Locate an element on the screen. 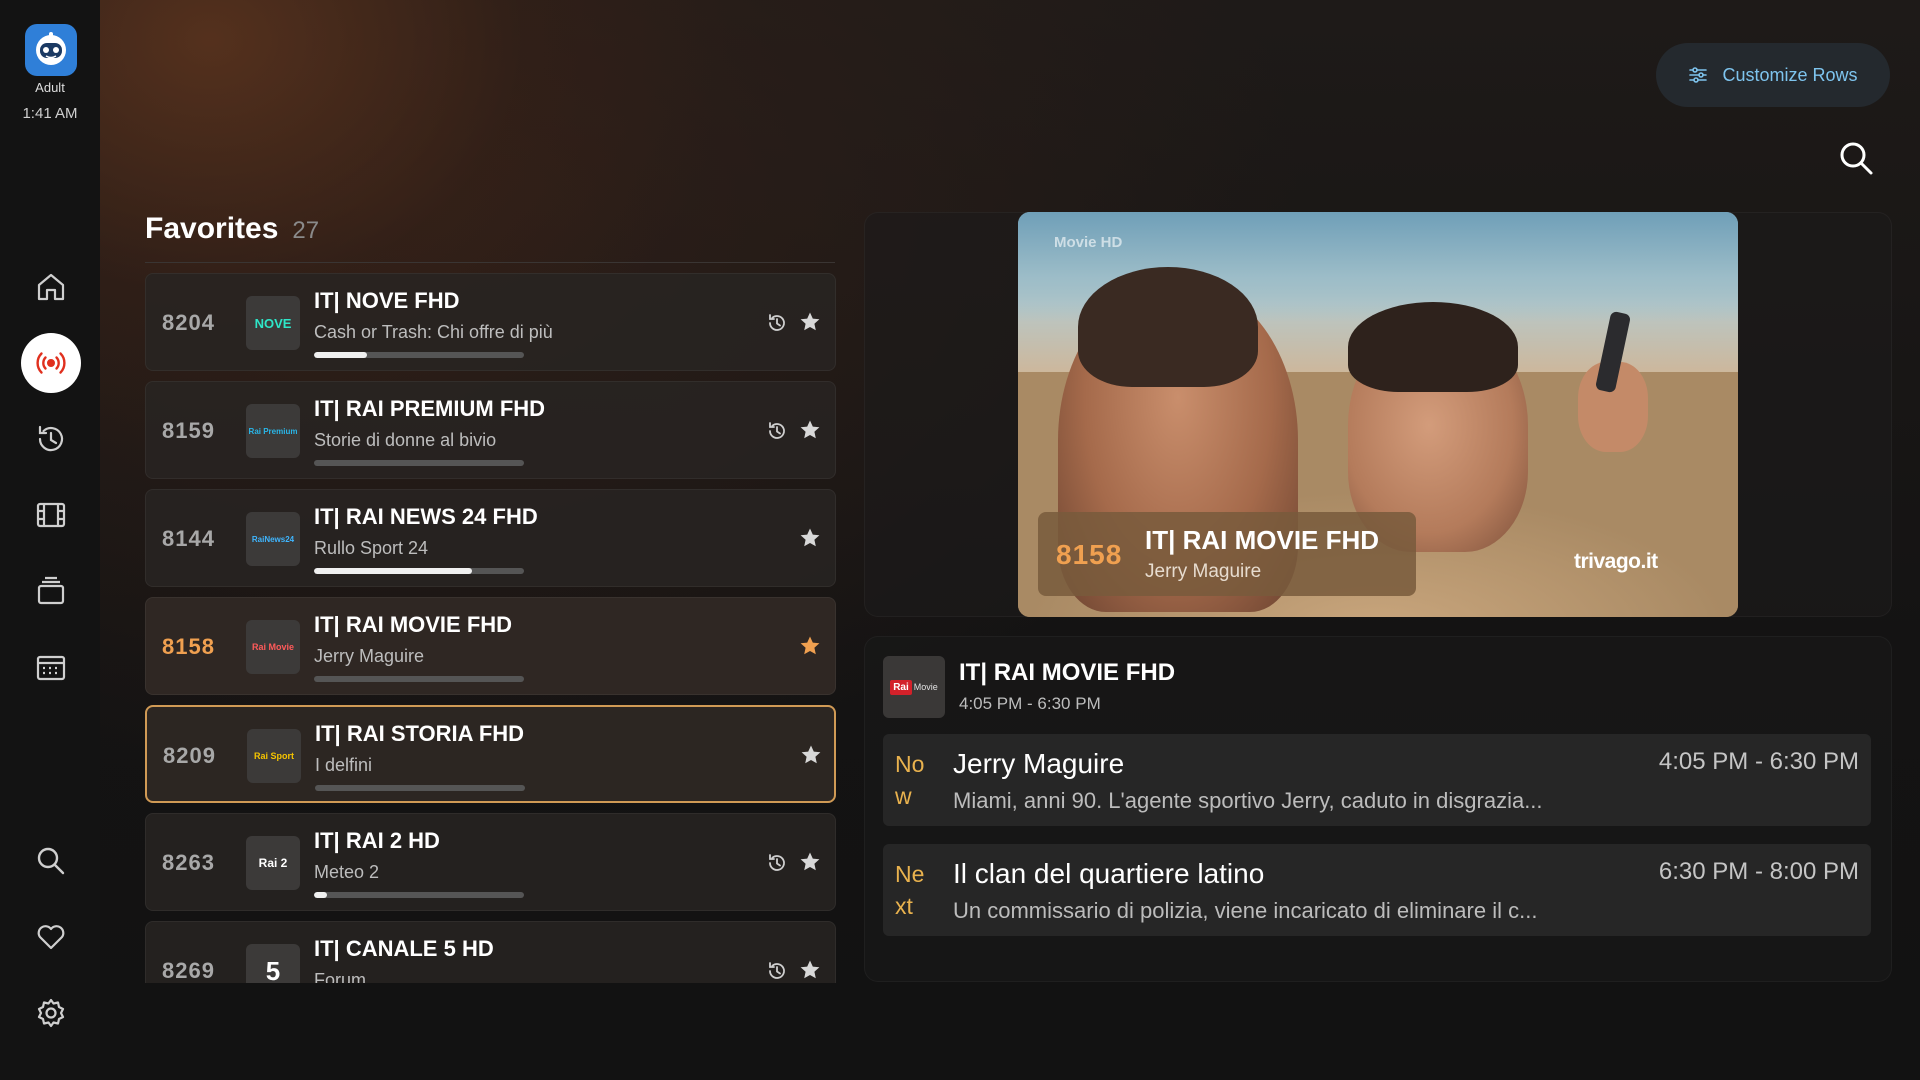 This screenshot has width=1920, height=1080. heart-icon is located at coordinates (51, 937).